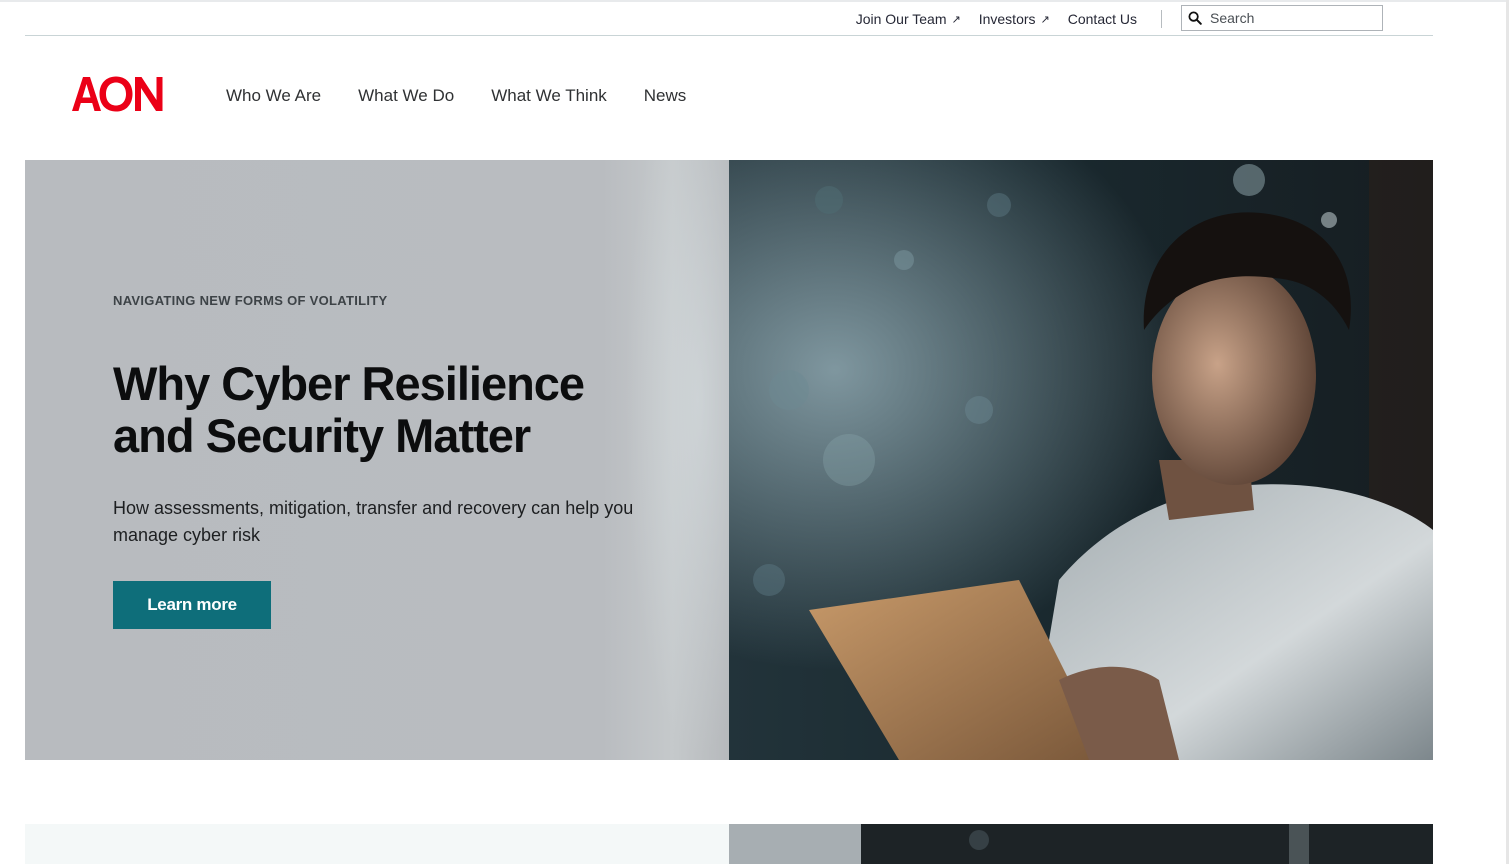 The width and height of the screenshot is (1509, 864). I want to click on next-section-image, so click(1081, 844).